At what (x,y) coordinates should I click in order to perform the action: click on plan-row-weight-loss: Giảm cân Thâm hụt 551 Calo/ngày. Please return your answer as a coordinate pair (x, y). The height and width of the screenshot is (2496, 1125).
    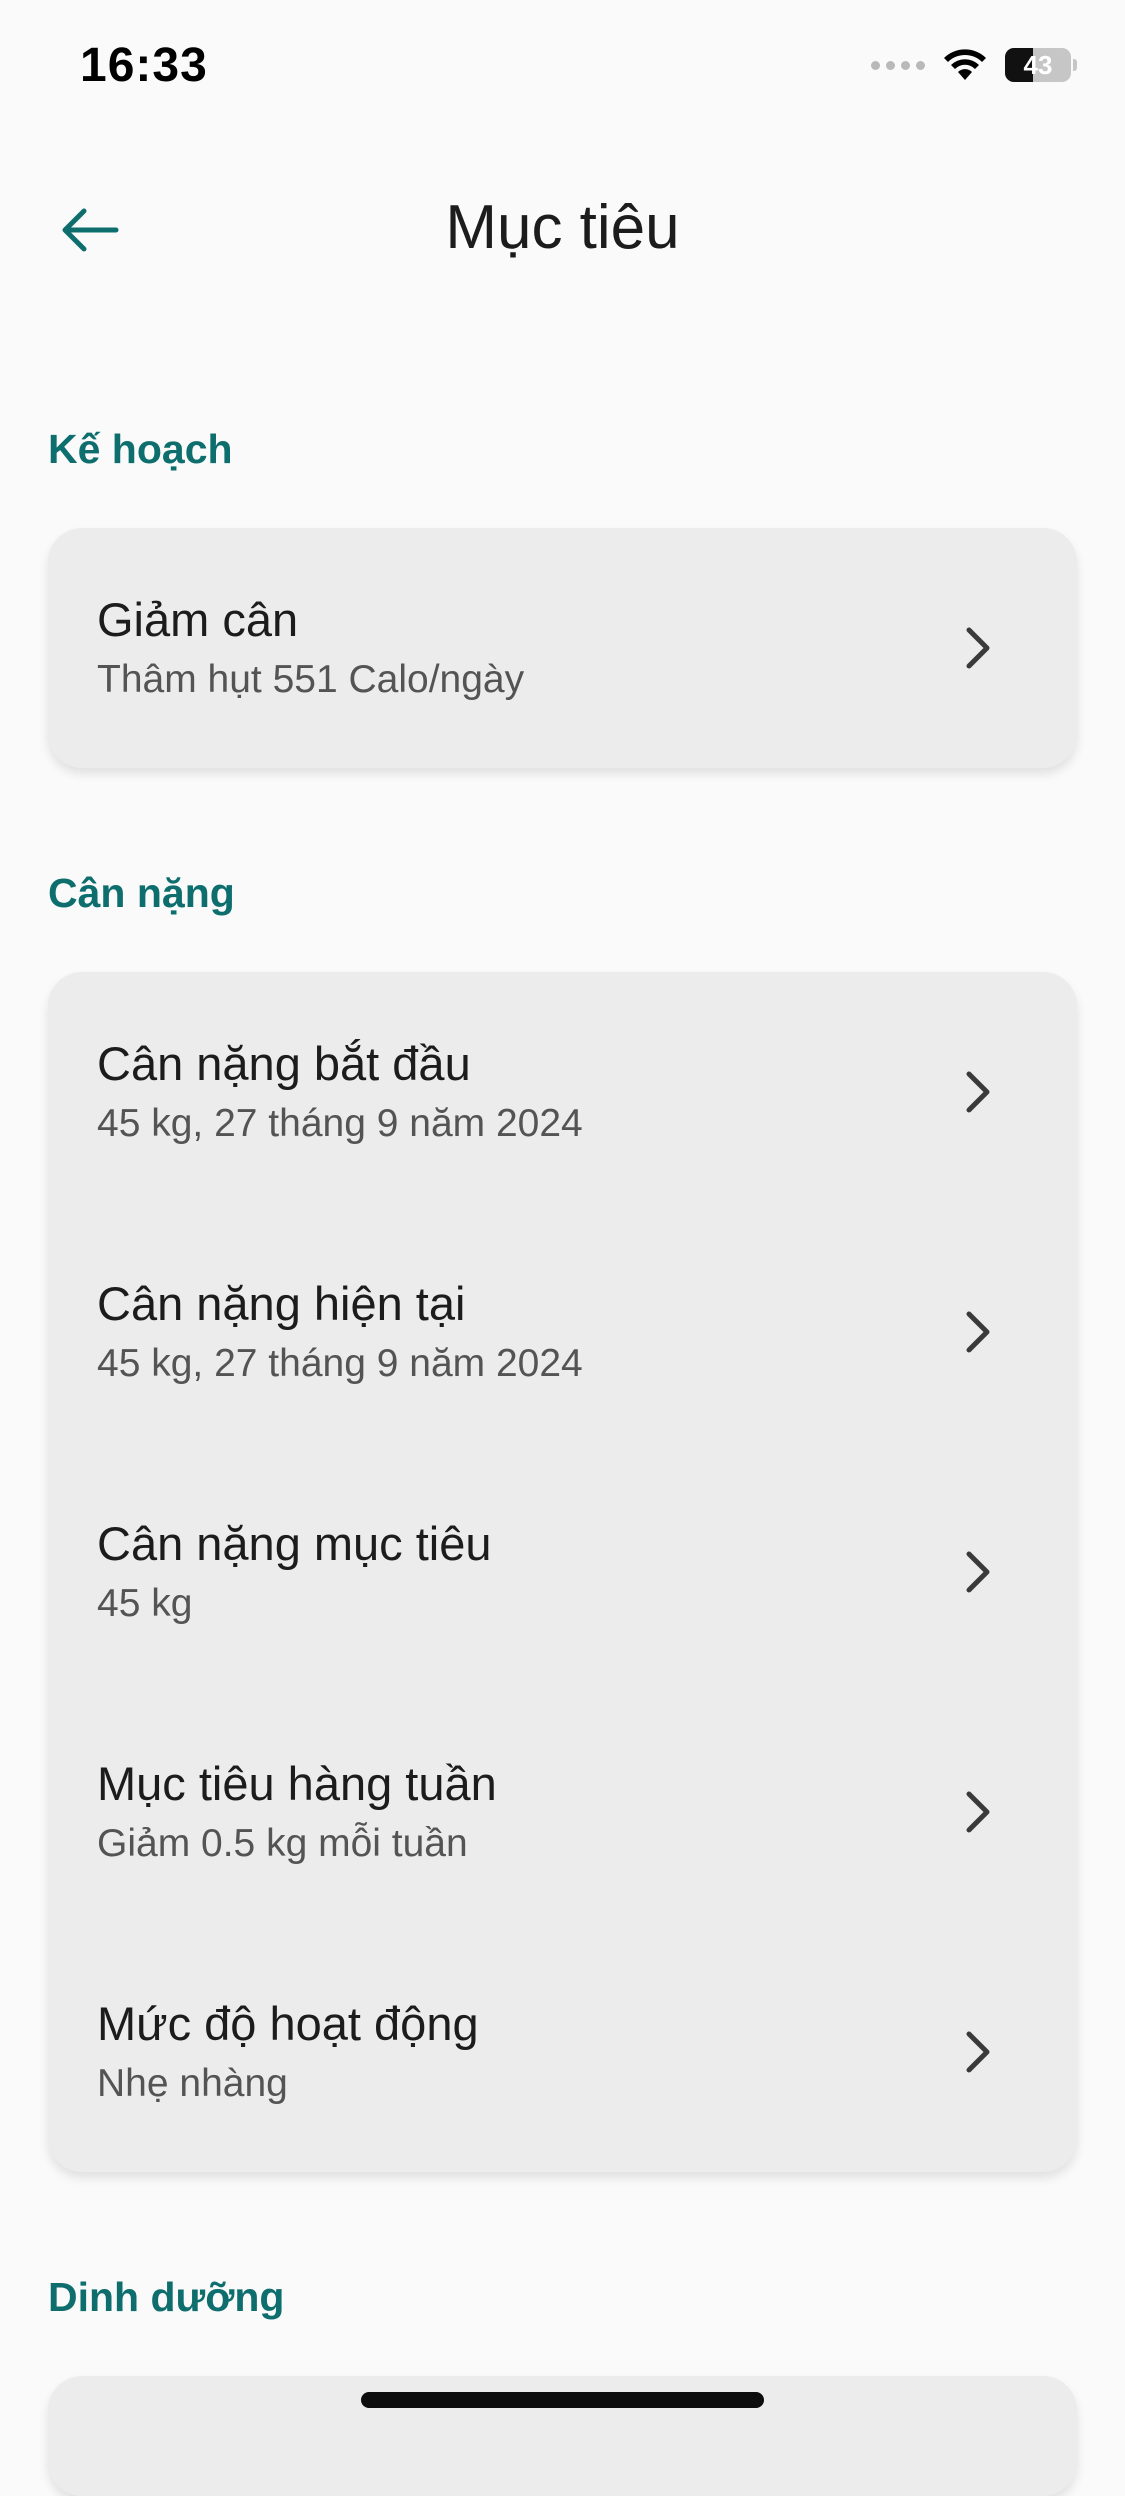
    Looking at the image, I should click on (562, 648).